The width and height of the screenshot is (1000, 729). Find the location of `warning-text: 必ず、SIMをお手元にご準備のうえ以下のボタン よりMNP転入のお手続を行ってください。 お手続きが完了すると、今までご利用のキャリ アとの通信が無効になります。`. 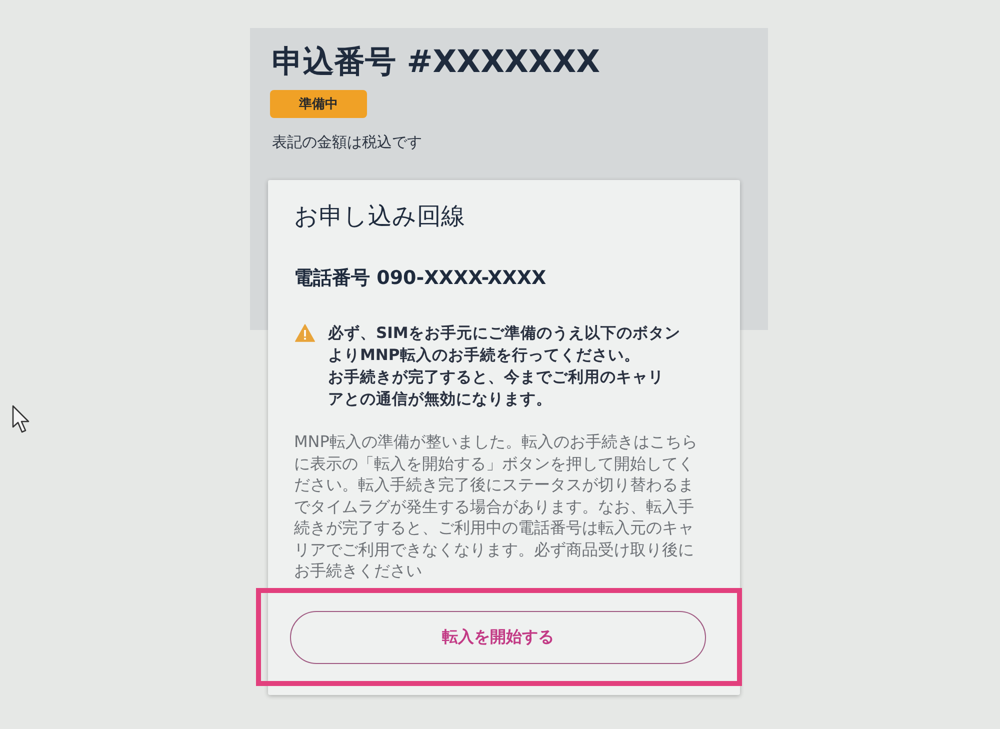

warning-text: 必ず、SIMをお手元にご準備のうえ以下のボタン よりMNP転入のお手続を行ってください。 お手続きが完了すると、今までご利用のキャリ アとの通信が無効になります。 is located at coordinates (504, 366).